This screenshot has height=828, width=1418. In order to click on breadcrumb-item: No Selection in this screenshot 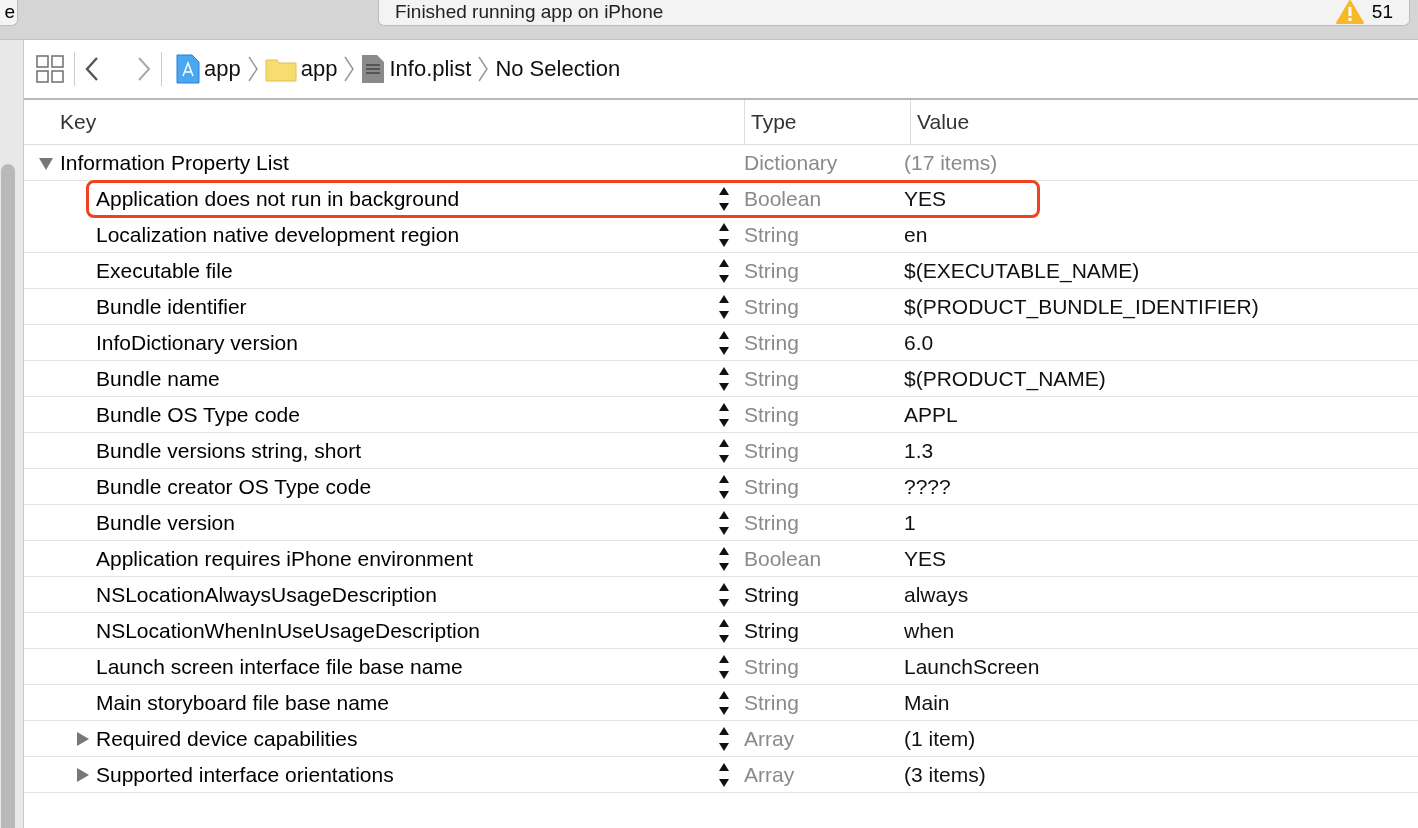, I will do `click(558, 69)`.